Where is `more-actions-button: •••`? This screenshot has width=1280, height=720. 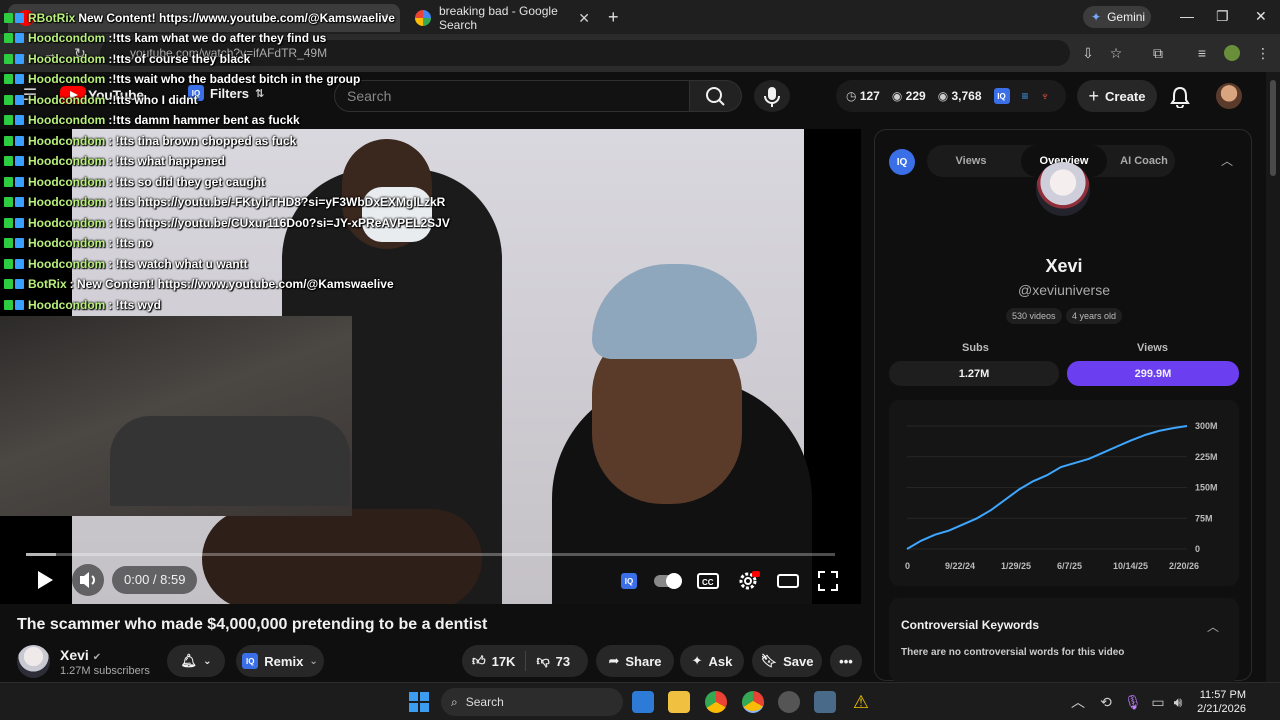 more-actions-button: ••• is located at coordinates (846, 661).